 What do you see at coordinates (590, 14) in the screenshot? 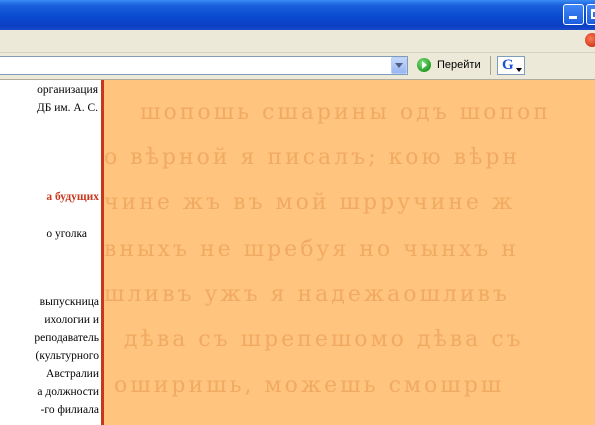
I see `maximize-button` at bounding box center [590, 14].